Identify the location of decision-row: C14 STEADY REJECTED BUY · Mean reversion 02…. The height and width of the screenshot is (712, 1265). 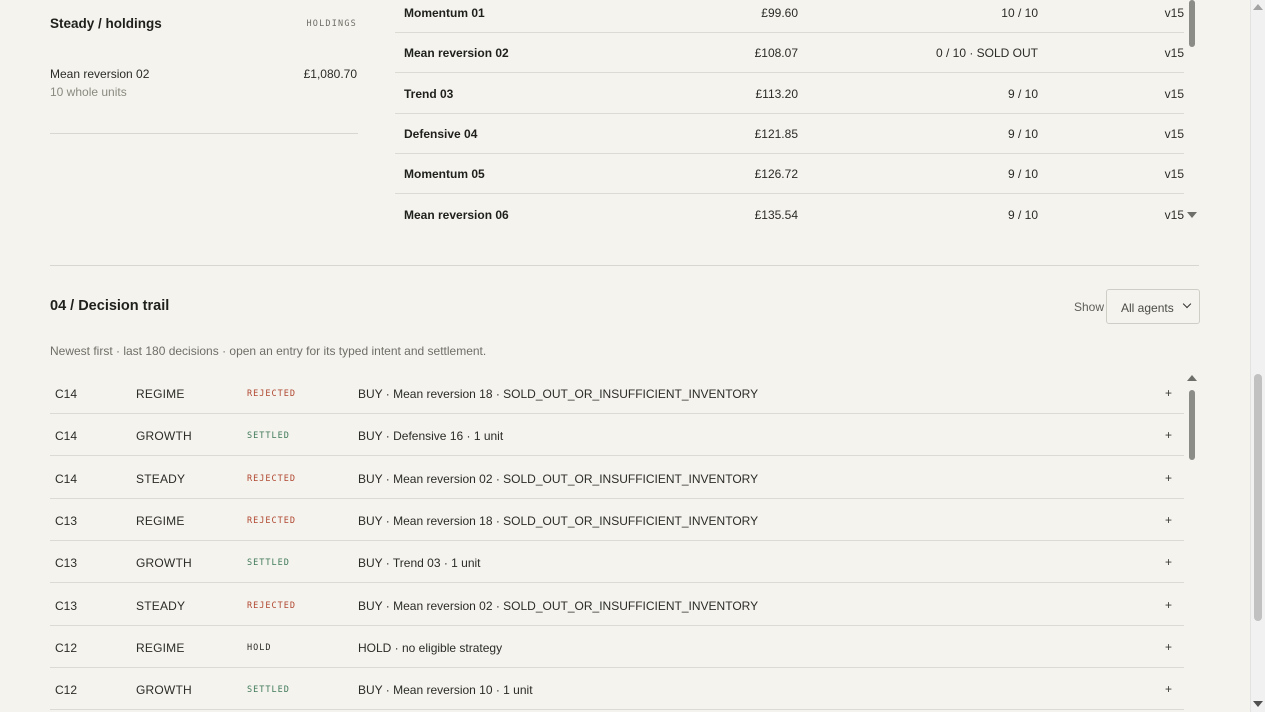
(617, 478).